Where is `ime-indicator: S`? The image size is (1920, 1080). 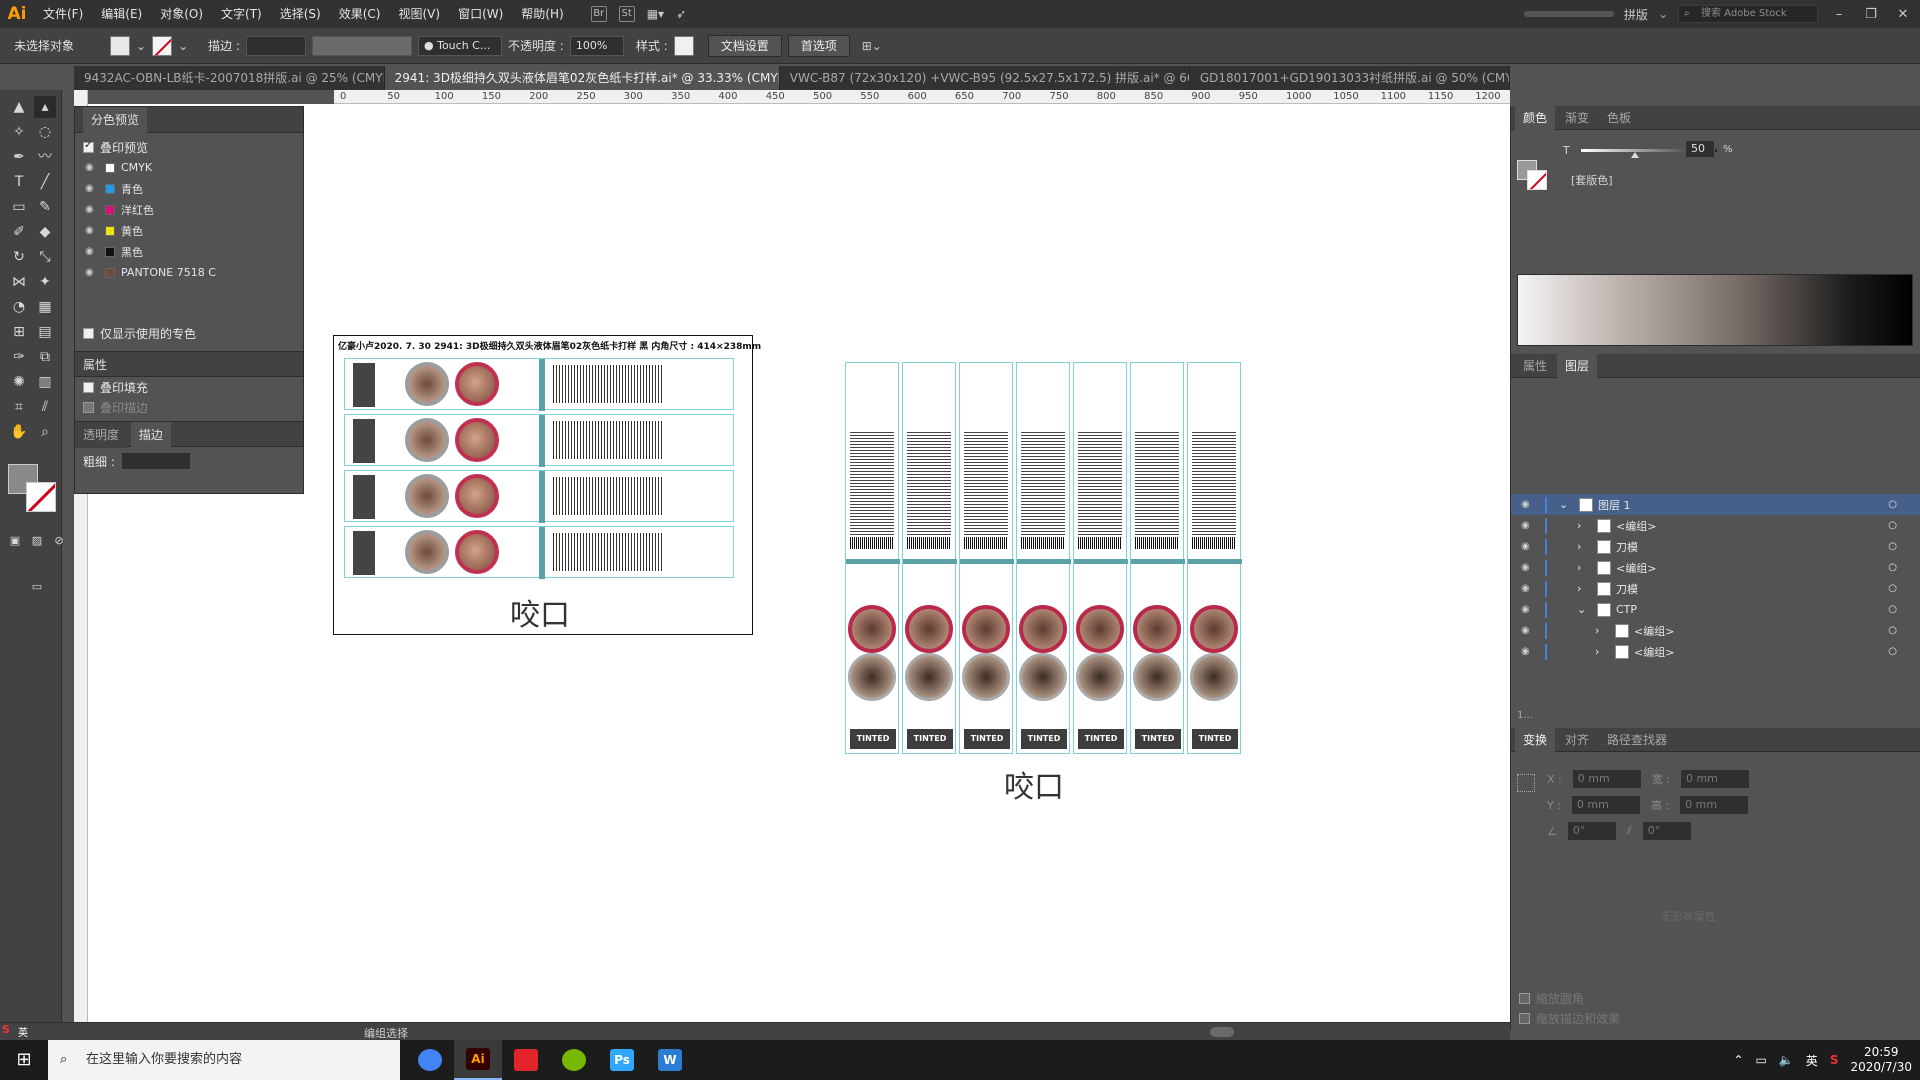 ime-indicator: S is located at coordinates (6, 1029).